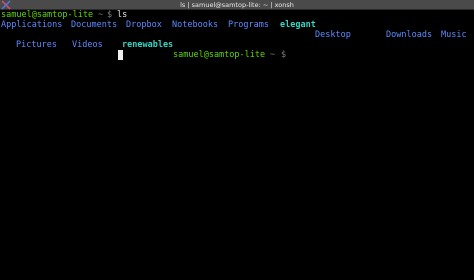 This screenshot has width=474, height=280. I want to click on prompt2-user-host: samuel@samtop-lite, so click(219, 55).